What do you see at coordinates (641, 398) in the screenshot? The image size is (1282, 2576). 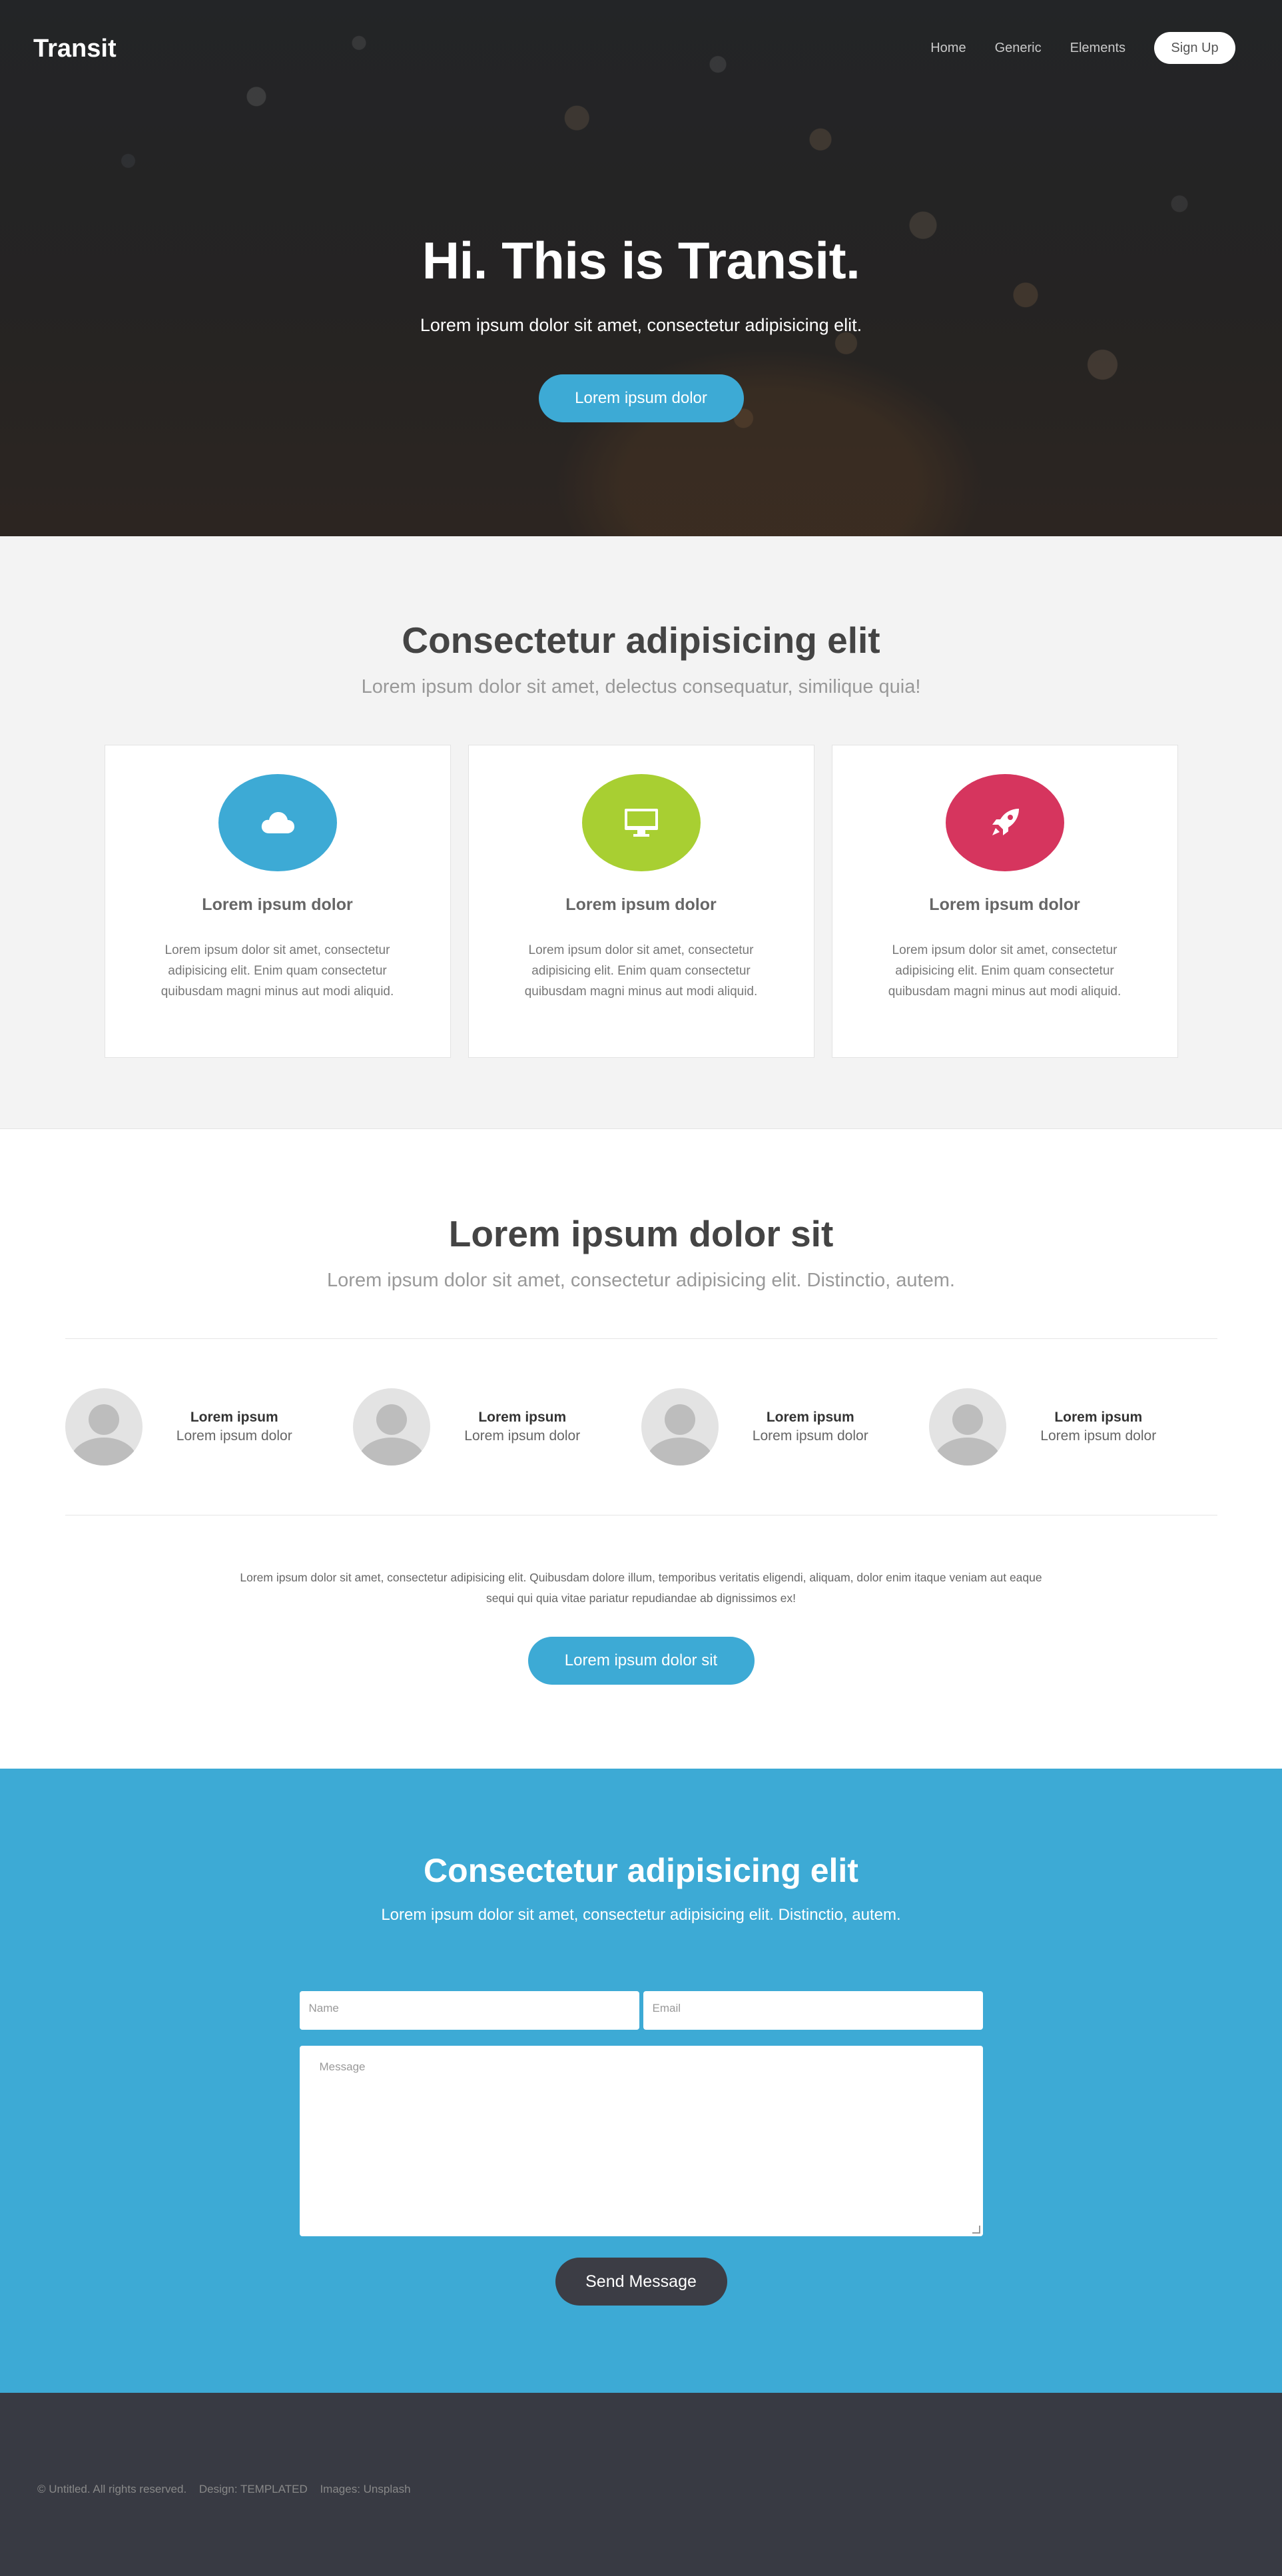 I see `banner-cta-button: Lorem ipsum dolor` at bounding box center [641, 398].